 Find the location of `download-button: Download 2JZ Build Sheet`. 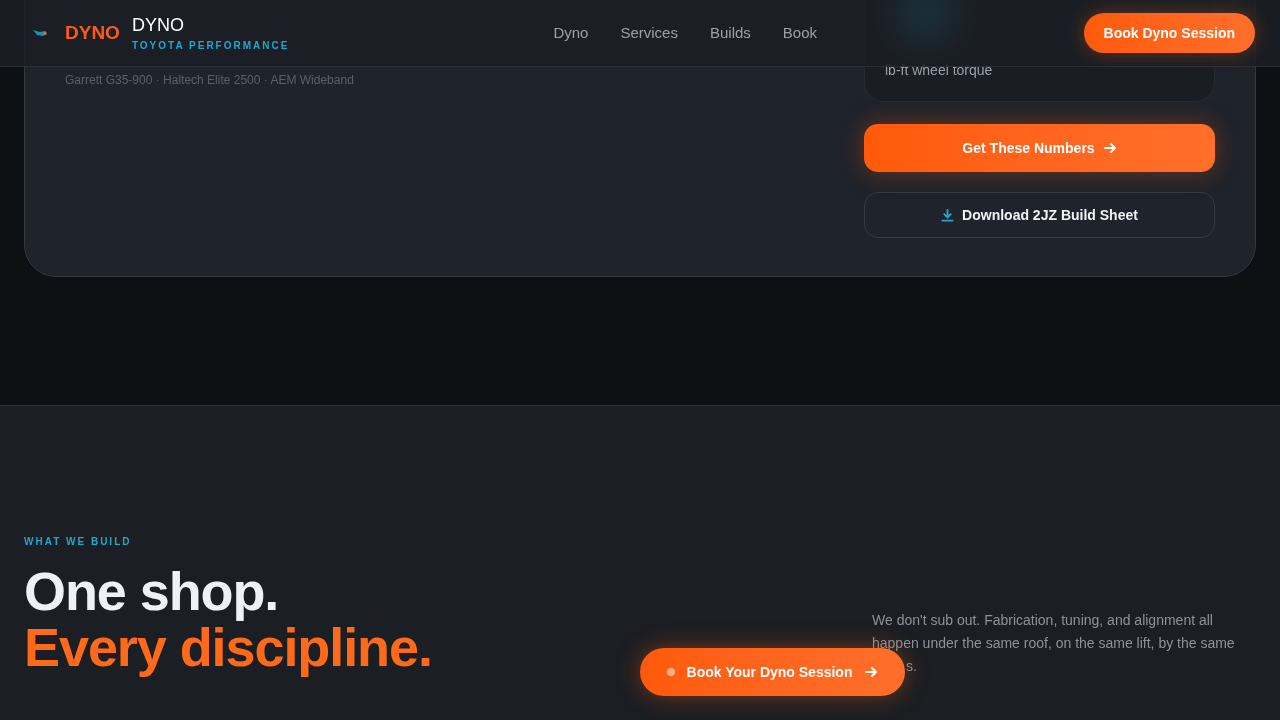

download-button: Download 2JZ Build Sheet is located at coordinates (1039, 215).